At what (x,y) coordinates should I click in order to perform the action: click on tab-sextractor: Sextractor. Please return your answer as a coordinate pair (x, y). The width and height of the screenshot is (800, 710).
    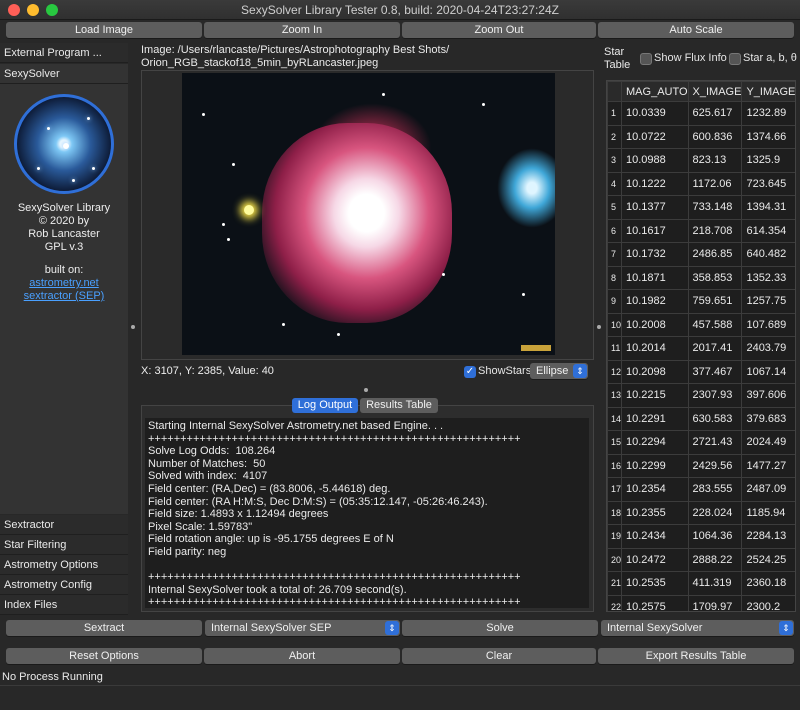
    Looking at the image, I should click on (64, 525).